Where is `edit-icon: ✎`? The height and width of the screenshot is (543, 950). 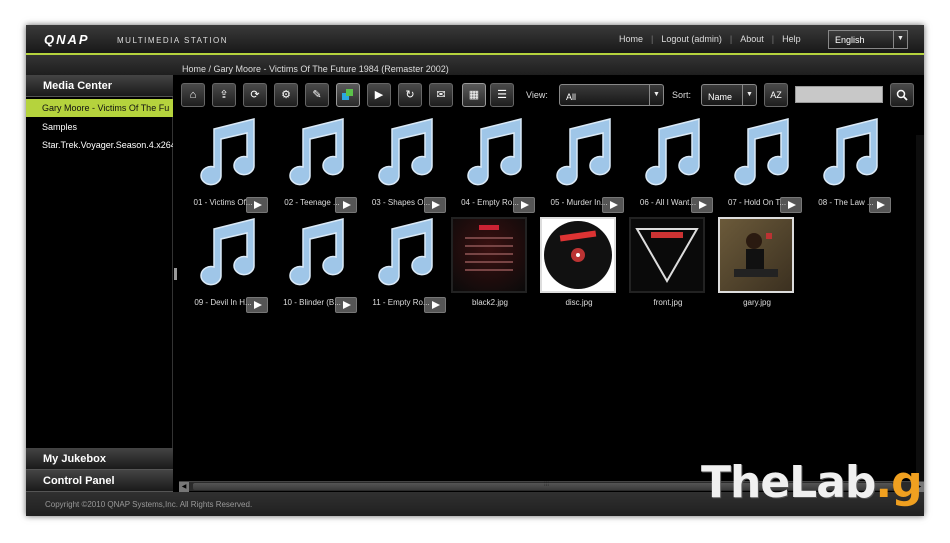
edit-icon: ✎ is located at coordinates (317, 95).